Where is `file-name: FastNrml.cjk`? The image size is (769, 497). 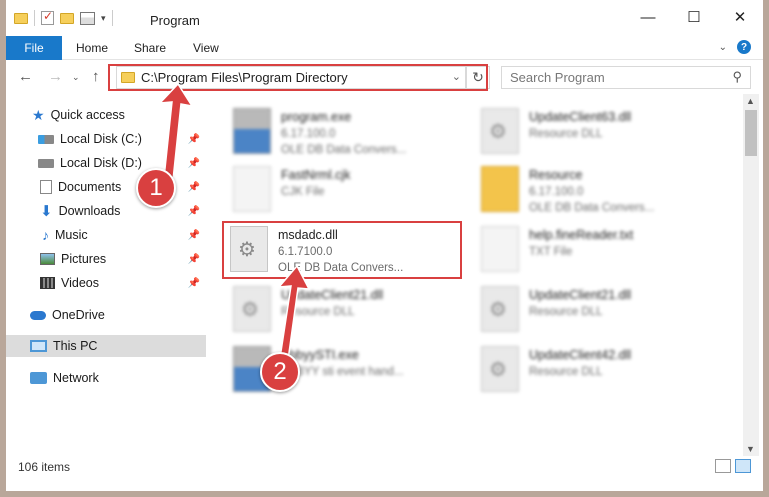
file-name: FastNrml.cjk is located at coordinates (316, 175).